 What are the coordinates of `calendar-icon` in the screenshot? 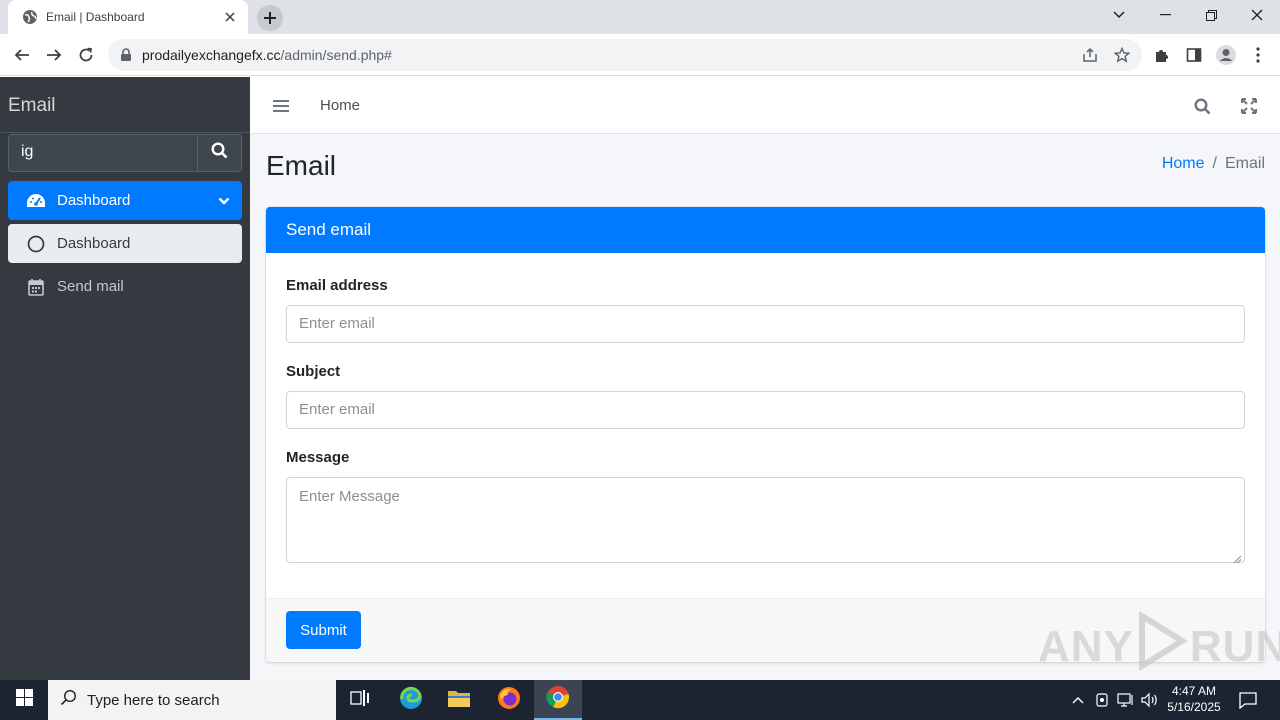 It's located at (36, 287).